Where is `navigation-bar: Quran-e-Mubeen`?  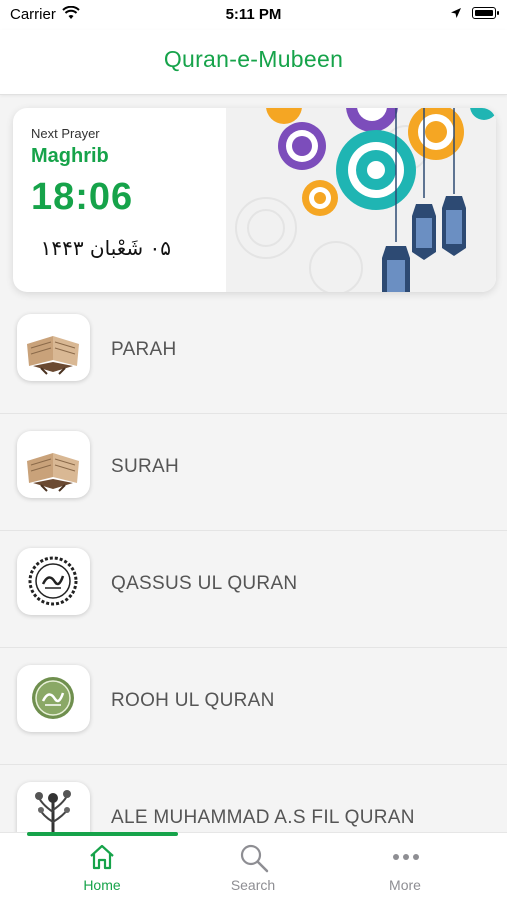
navigation-bar: Quran-e-Mubeen is located at coordinates (253, 62).